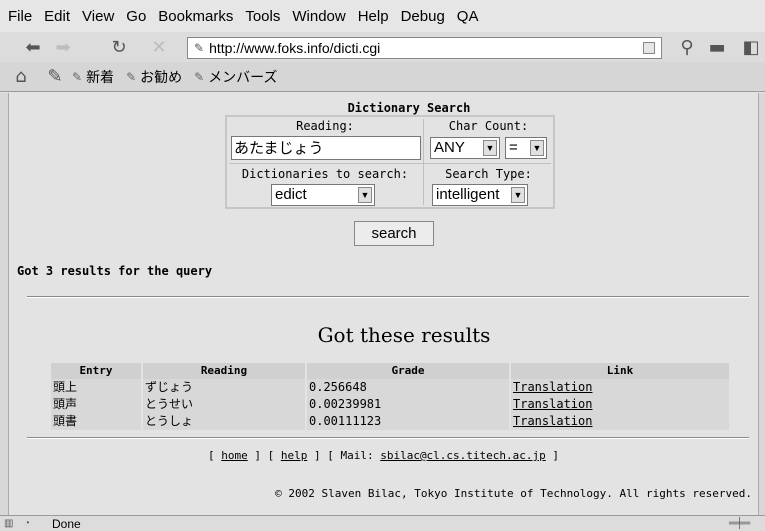  What do you see at coordinates (620, 371) in the screenshot?
I see `column-header: Link` at bounding box center [620, 371].